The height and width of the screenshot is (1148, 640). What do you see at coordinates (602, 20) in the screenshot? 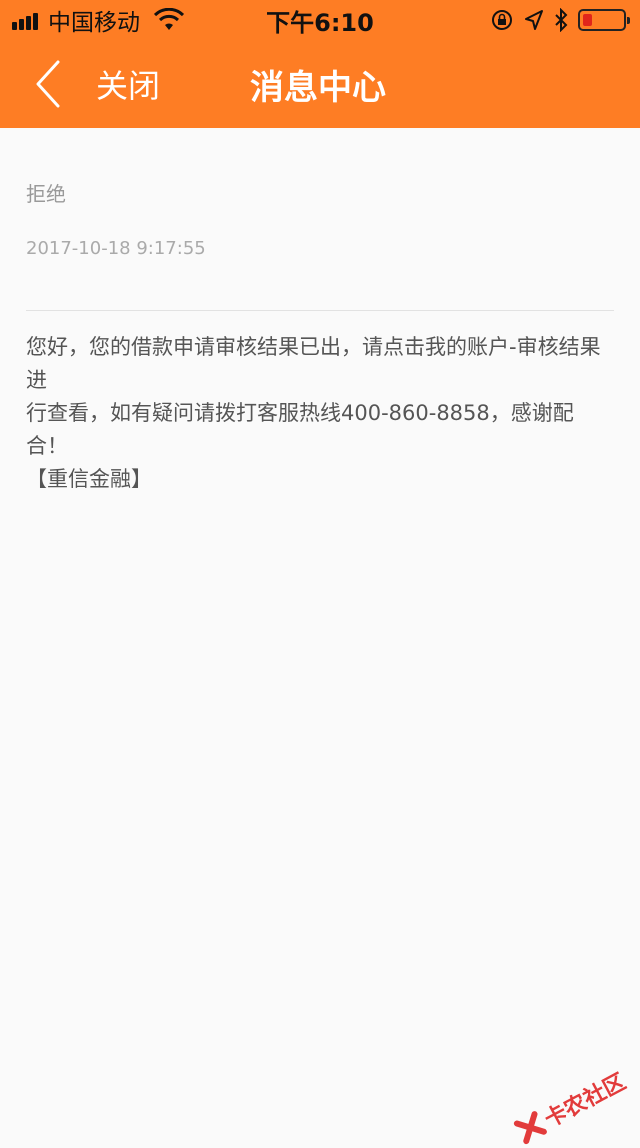
I see `battery-icon` at bounding box center [602, 20].